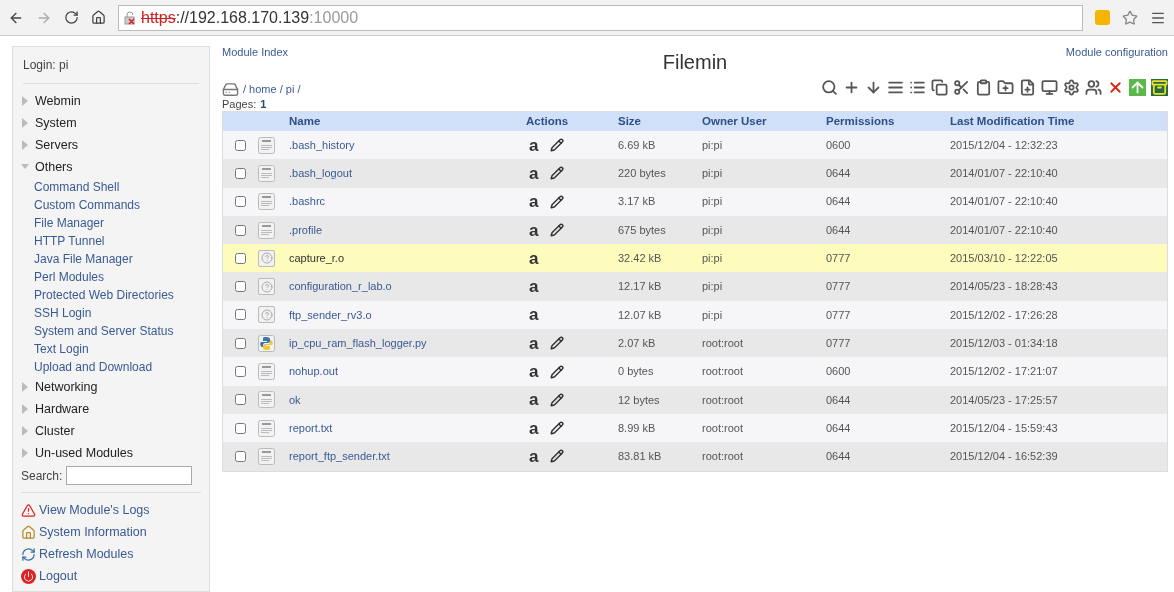 This screenshot has width=1174, height=592. I want to click on file-row: report_ftp_sender.txt a 83.81 kB root:root 0644 2015/12/04 - 16:52:39, so click(695, 456).